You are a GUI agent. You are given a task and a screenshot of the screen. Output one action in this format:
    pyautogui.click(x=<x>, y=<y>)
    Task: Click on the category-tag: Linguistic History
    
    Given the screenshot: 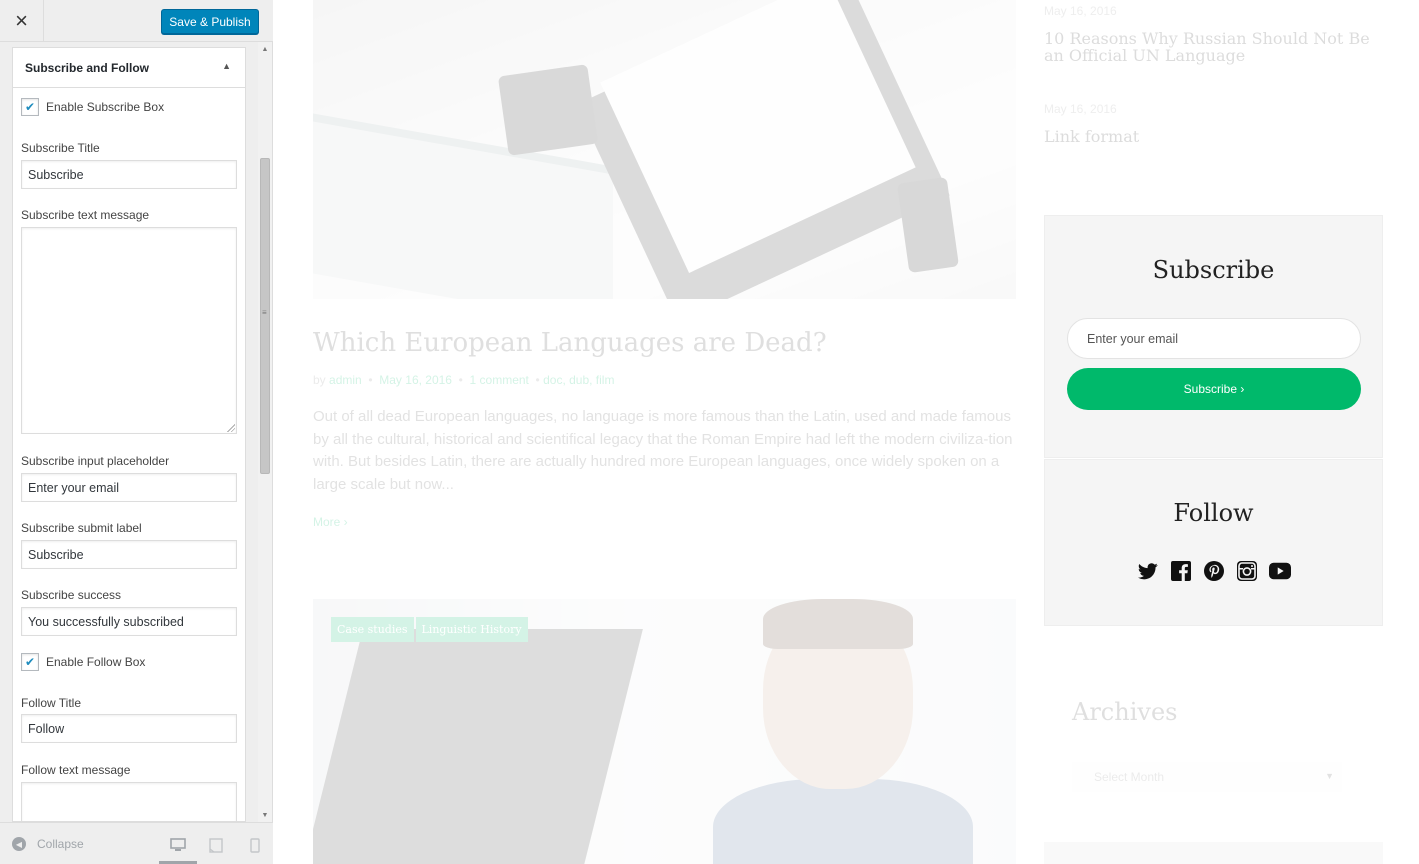 What is the action you would take?
    pyautogui.click(x=471, y=629)
    